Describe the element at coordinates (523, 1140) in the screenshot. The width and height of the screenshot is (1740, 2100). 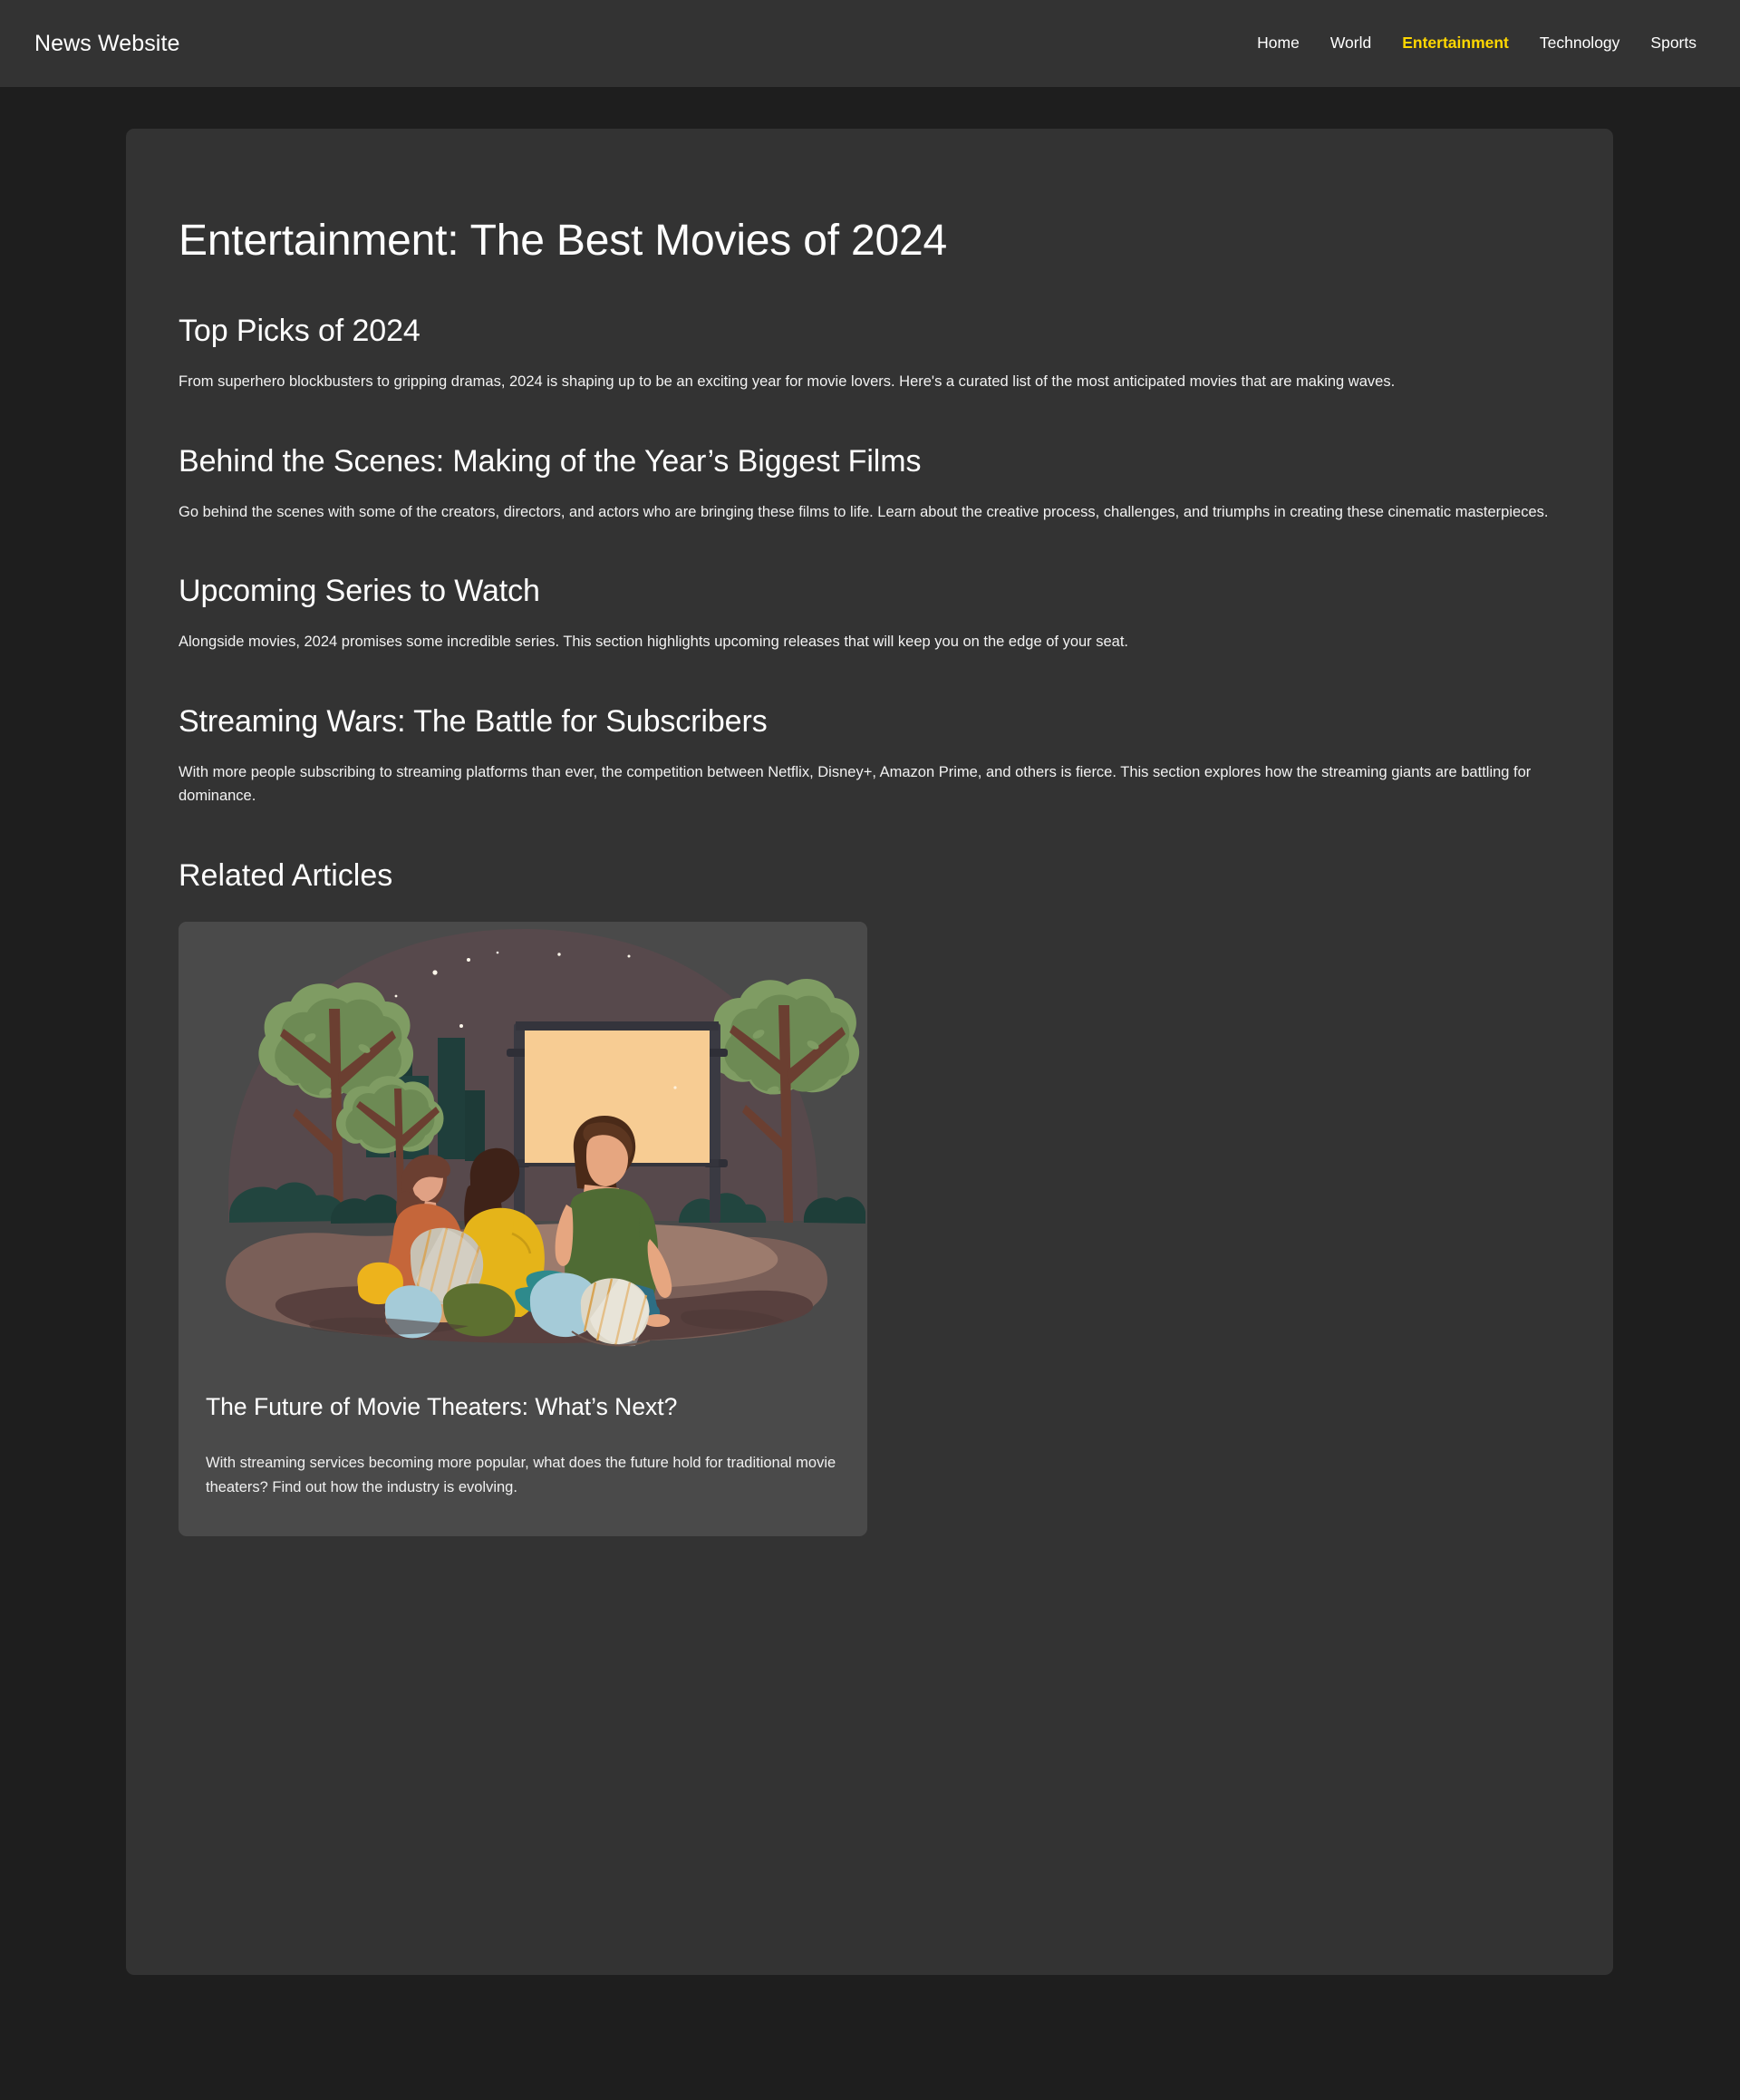
I see `outdoor-movie-night-illustration` at that location.